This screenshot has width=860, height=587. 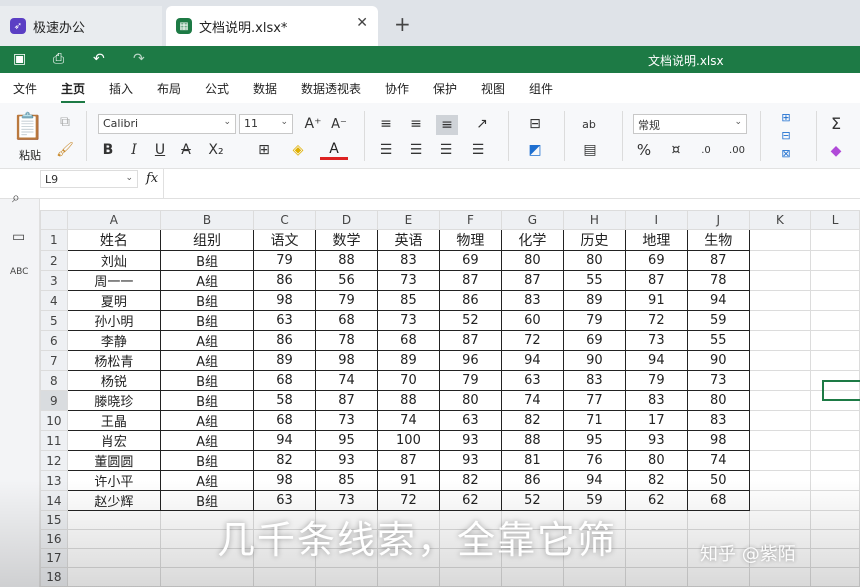 I want to click on cell: 98, so click(x=718, y=440).